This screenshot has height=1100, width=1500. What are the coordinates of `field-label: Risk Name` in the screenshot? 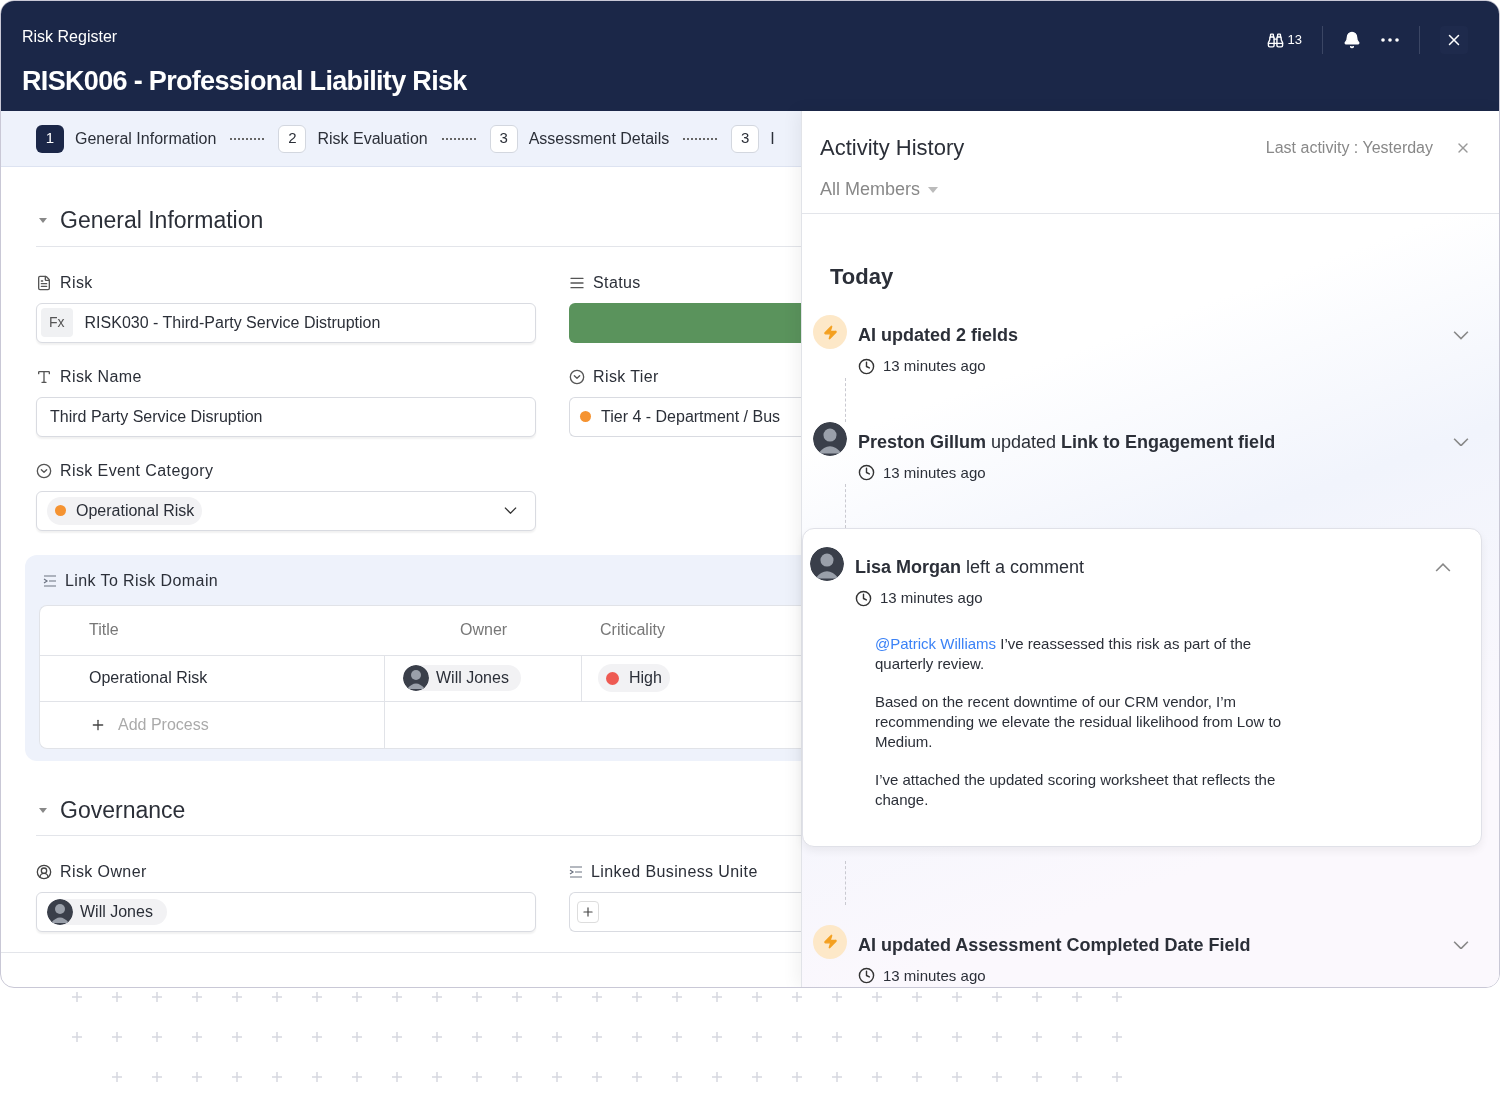 It's located at (101, 376).